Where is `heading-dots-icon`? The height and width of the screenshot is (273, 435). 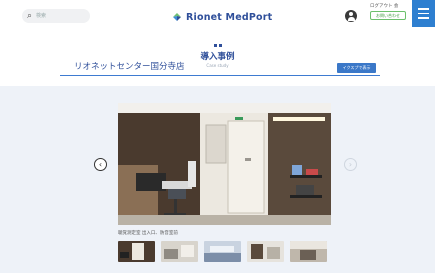
heading-dots-icon is located at coordinates (217, 45).